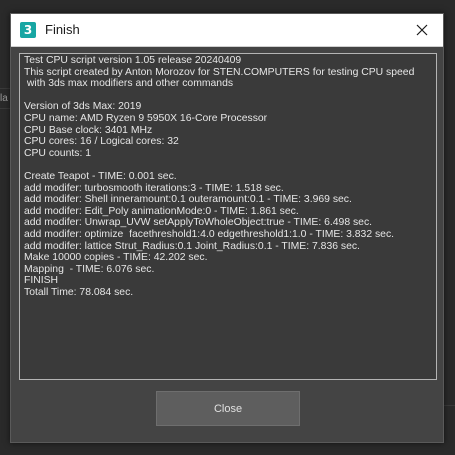 The width and height of the screenshot is (455, 455). What do you see at coordinates (227, 30) in the screenshot?
I see `dialog-titlebar: 3 Finish` at bounding box center [227, 30].